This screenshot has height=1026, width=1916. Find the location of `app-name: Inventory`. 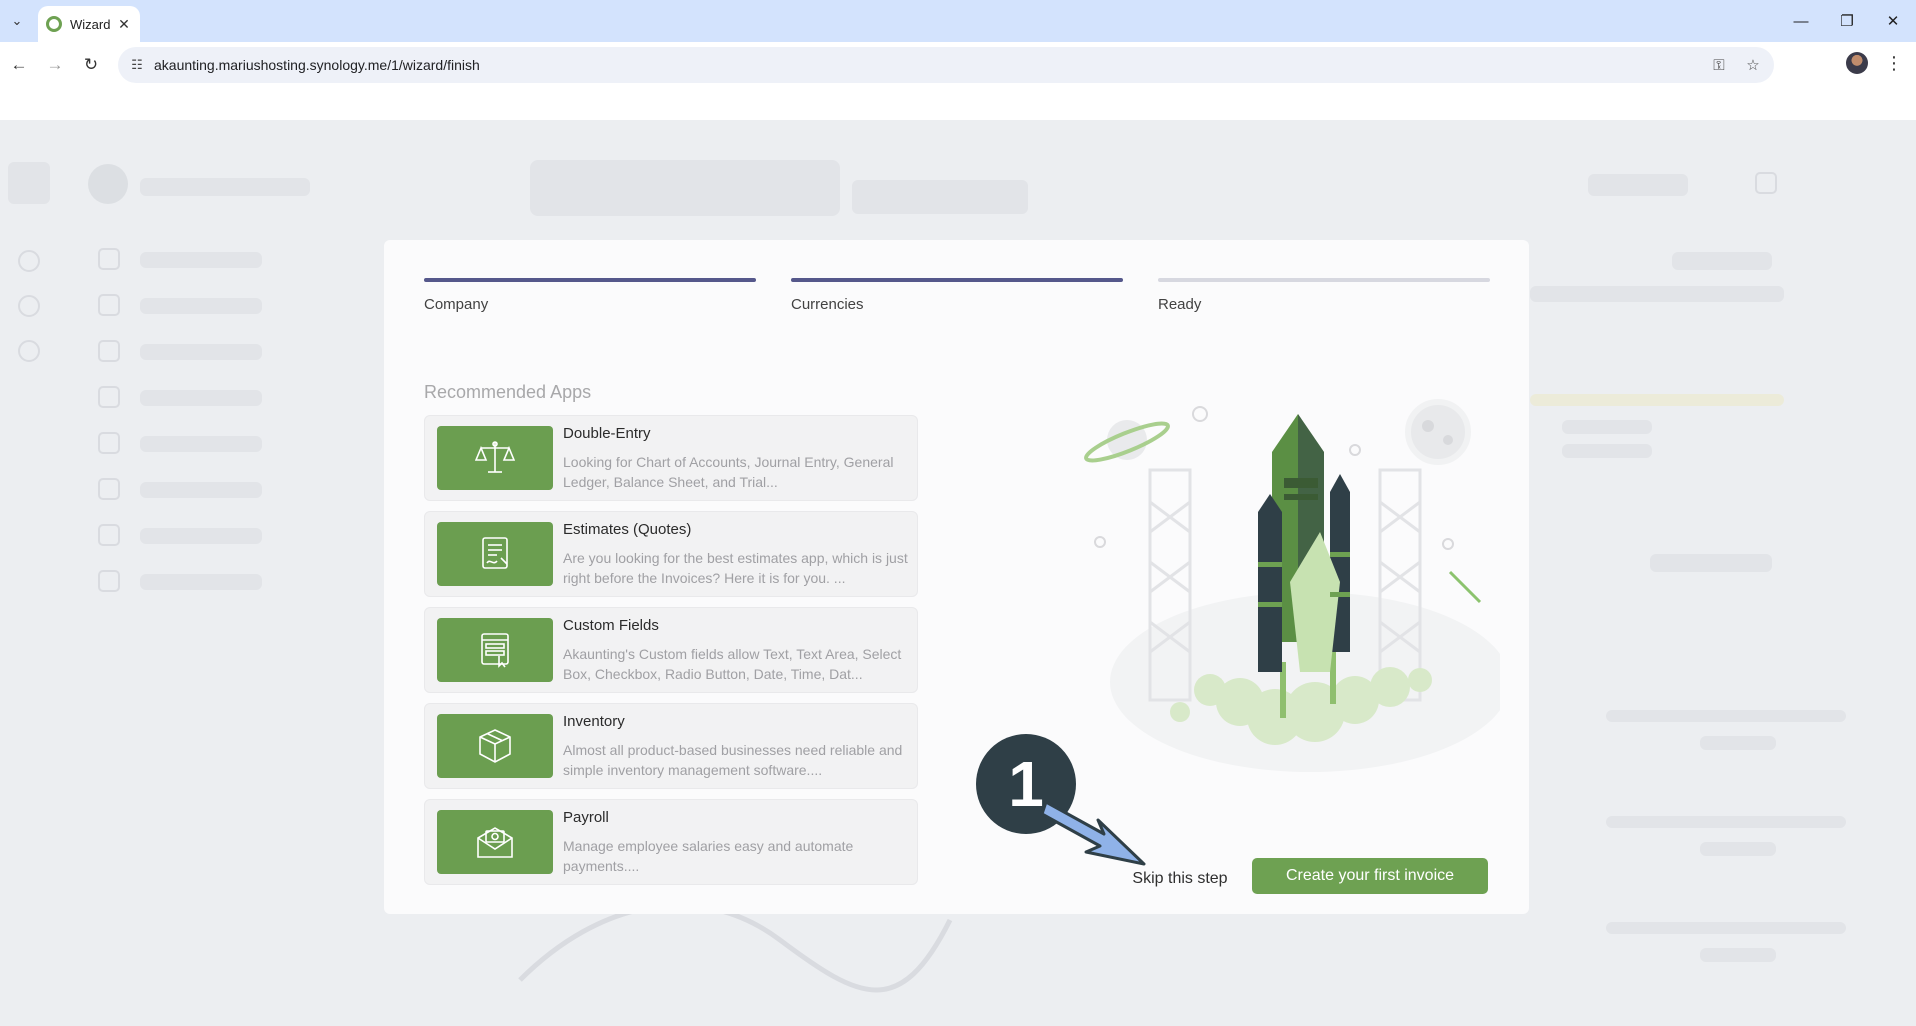

app-name: Inventory is located at coordinates (594, 721).